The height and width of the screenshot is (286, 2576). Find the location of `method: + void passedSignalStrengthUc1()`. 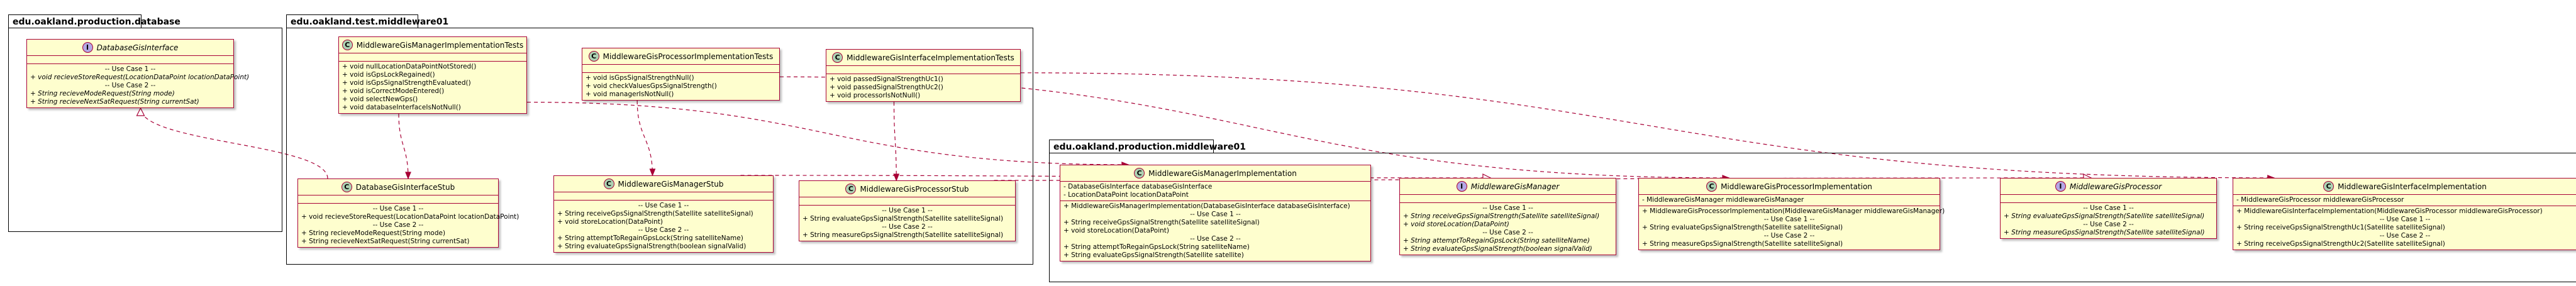

method: + void passedSignalStrengthUc1() is located at coordinates (886, 79).